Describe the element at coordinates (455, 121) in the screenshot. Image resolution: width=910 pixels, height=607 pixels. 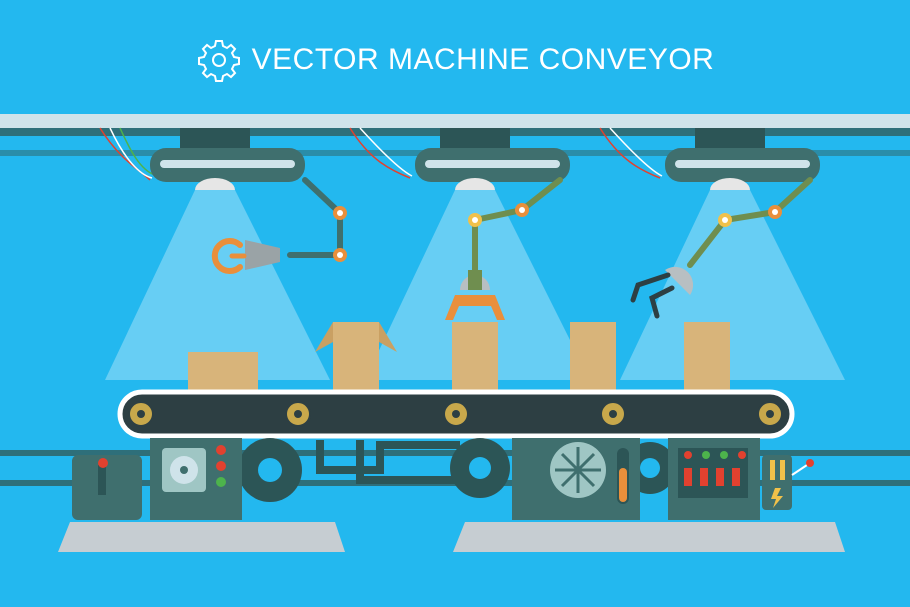
I see `top-rail` at that location.